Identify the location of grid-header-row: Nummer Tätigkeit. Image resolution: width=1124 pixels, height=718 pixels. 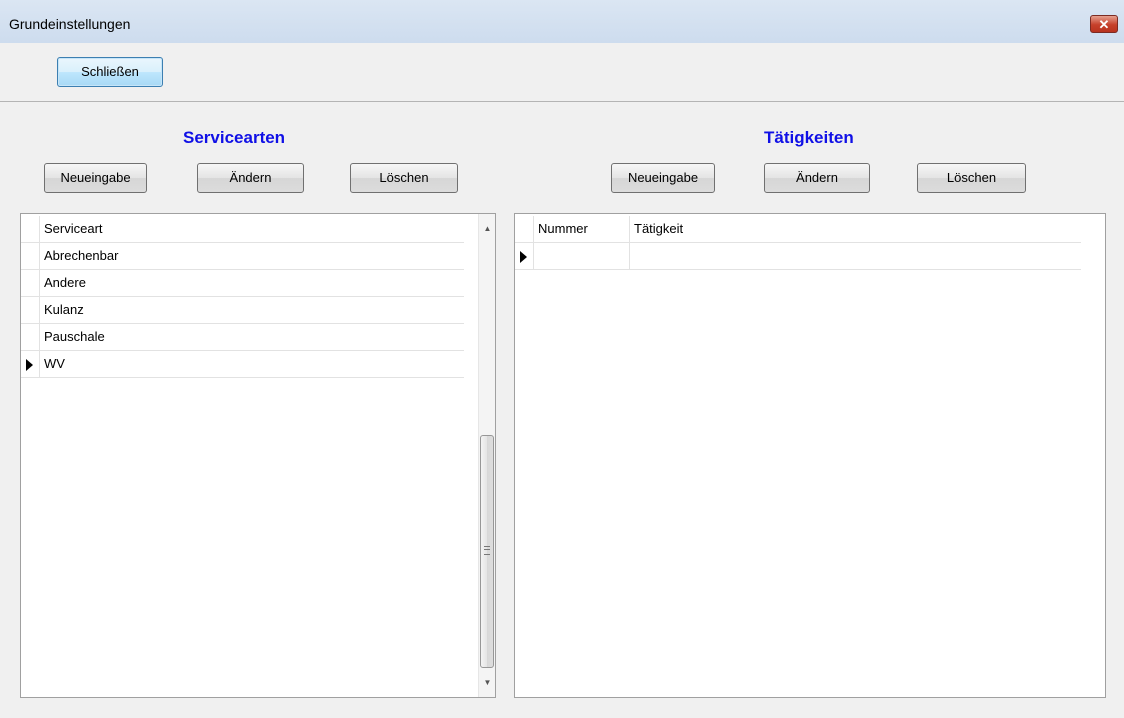
(798, 229).